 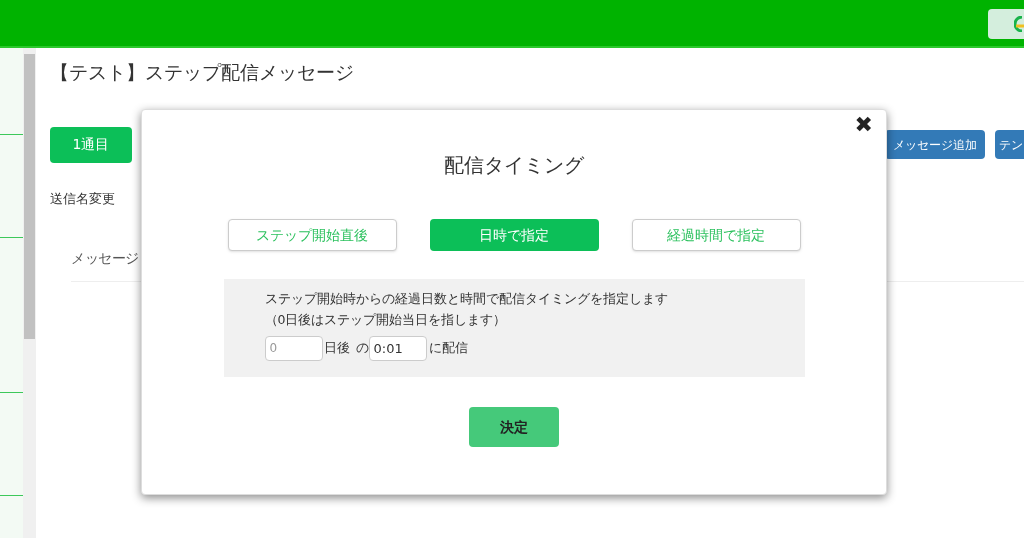 I want to click on action-button: テン, so click(x=1009, y=144).